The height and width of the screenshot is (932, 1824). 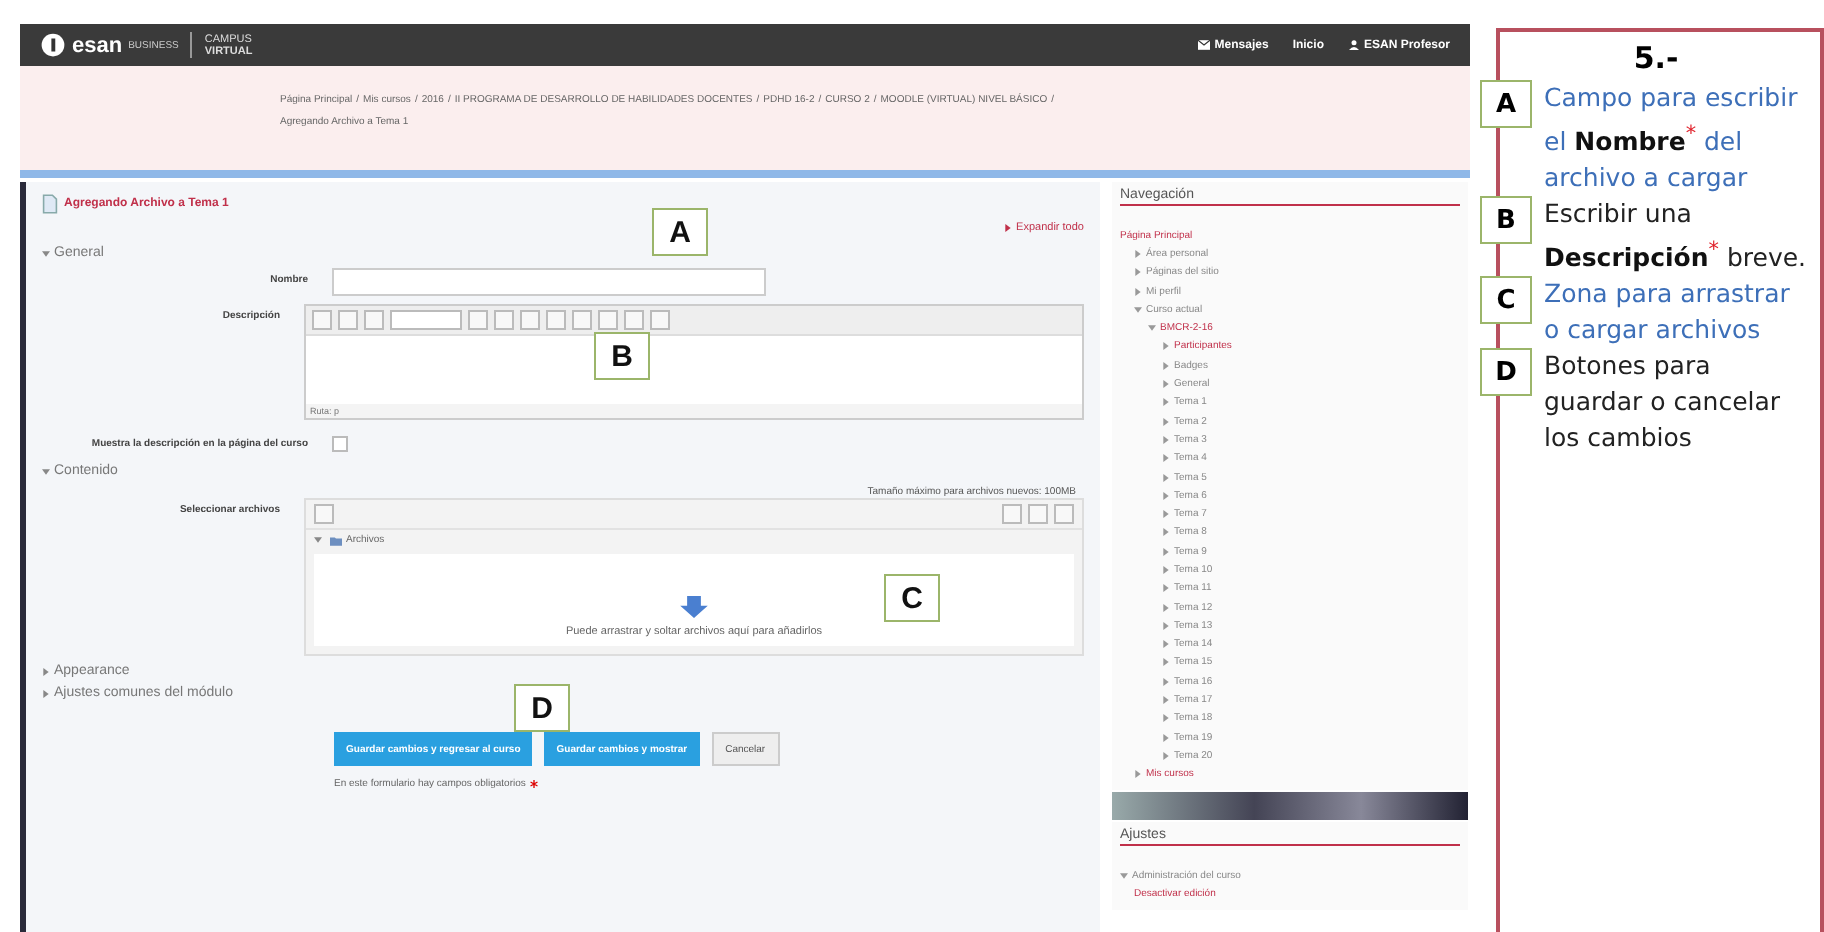 What do you see at coordinates (1656, 58) in the screenshot?
I see `notes-title: 5.-` at bounding box center [1656, 58].